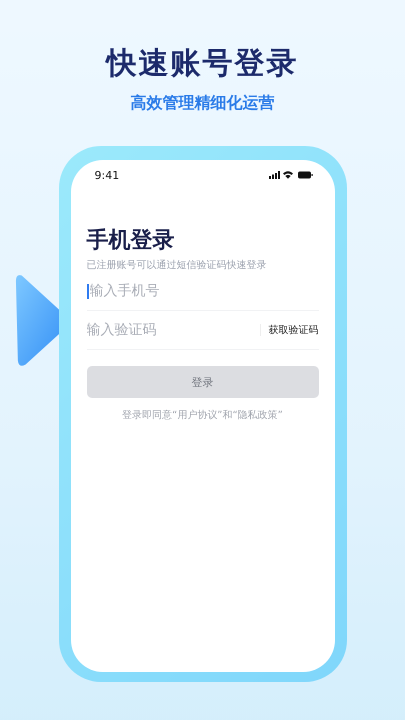 The image size is (405, 720). I want to click on headline: 快速账号登录, so click(202, 64).